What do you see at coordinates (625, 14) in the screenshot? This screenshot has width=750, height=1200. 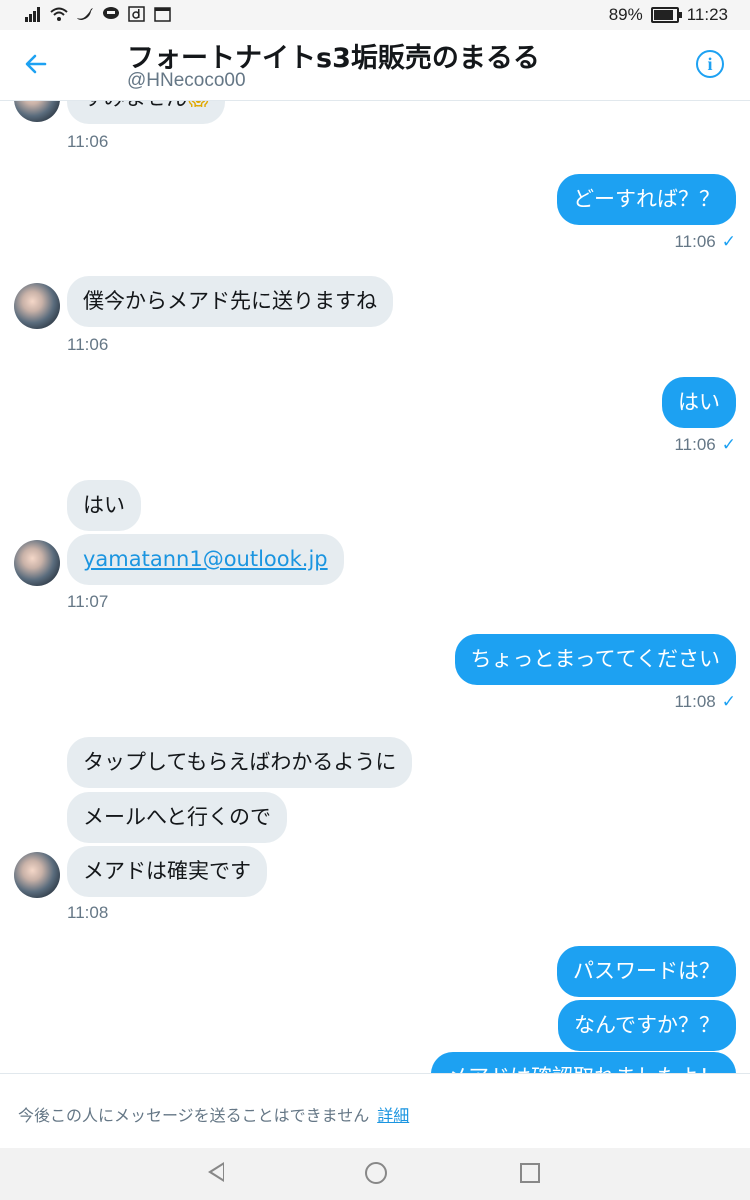 I see `battery-percent: 89%` at bounding box center [625, 14].